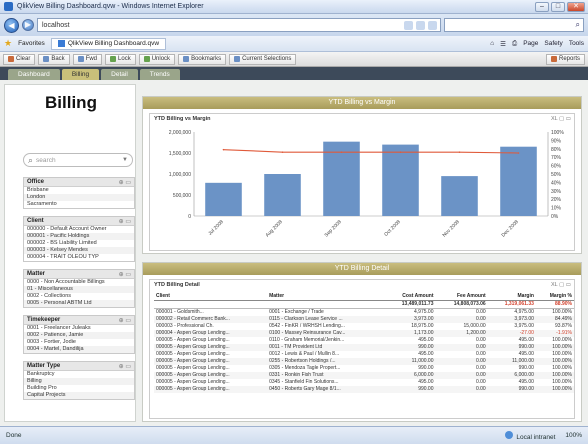 The width and height of the screenshot is (588, 444). I want to click on list-item: 0002 - Collections, so click(79, 296).